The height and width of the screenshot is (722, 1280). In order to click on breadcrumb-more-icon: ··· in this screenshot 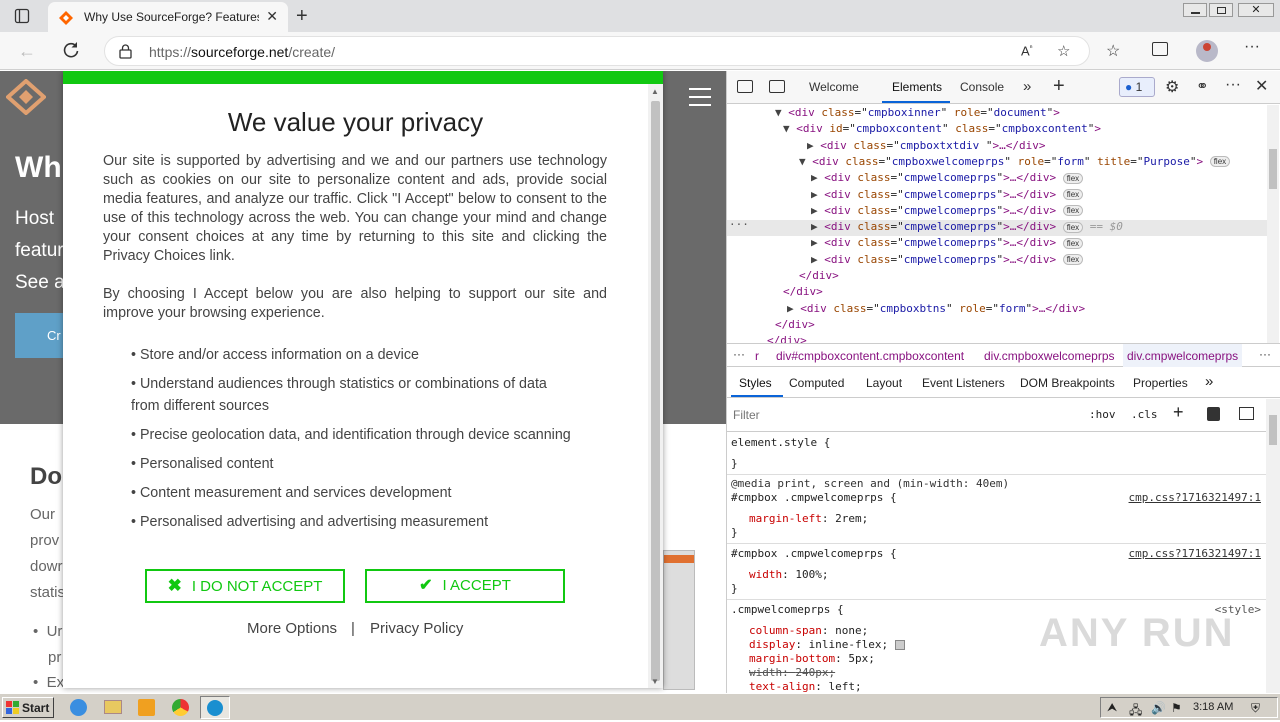, I will do `click(739, 354)`.